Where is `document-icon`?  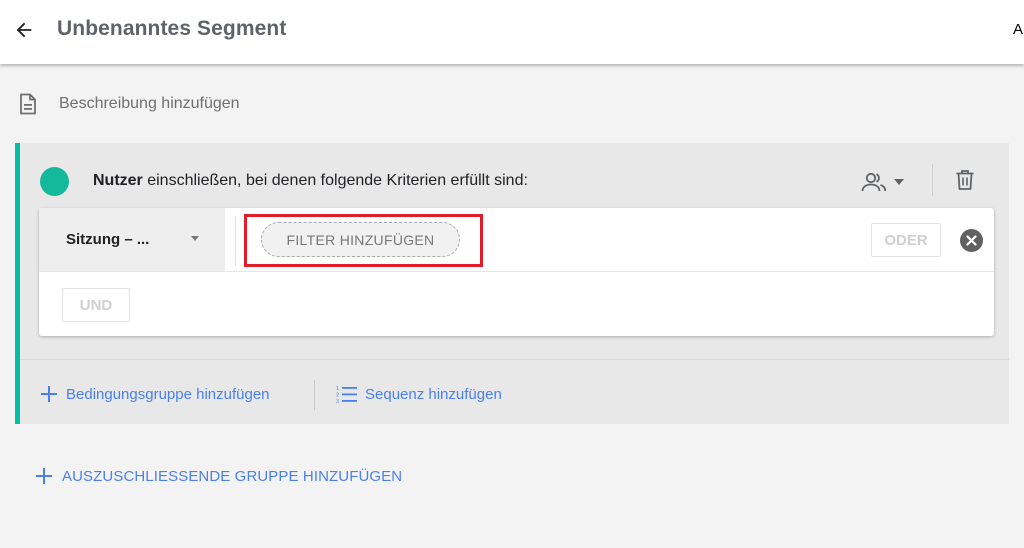
document-icon is located at coordinates (28, 104).